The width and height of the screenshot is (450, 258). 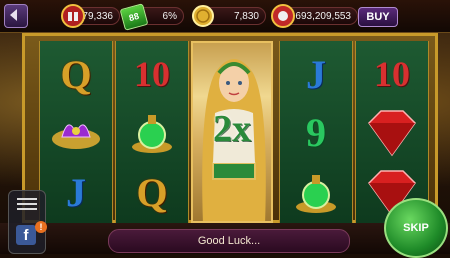 I want to click on symbol-9: 9, so click(x=316, y=132).